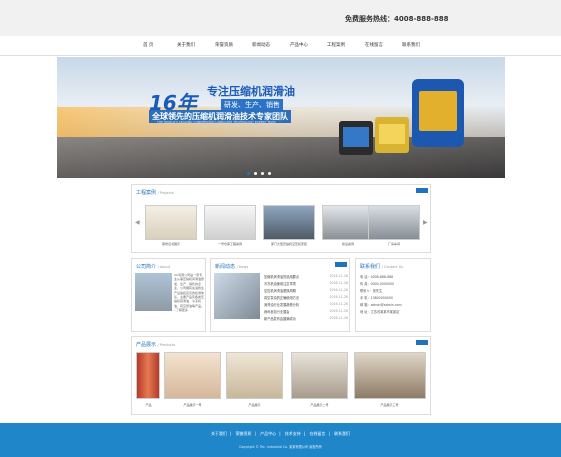 Image resolution: width=561 pixels, height=457 pixels. I want to click on contact-title-text: 联系我们, so click(370, 267).